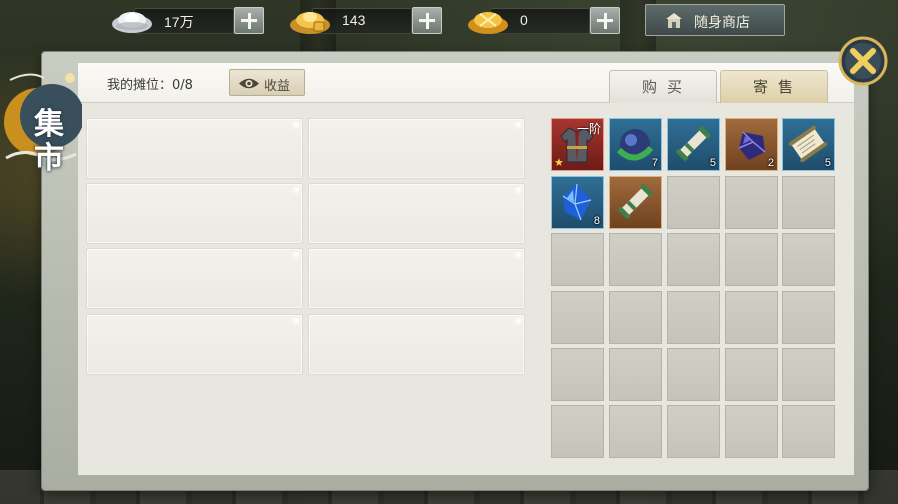 This screenshot has width=898, height=504. I want to click on inventory-item-scroll, so click(635, 202).